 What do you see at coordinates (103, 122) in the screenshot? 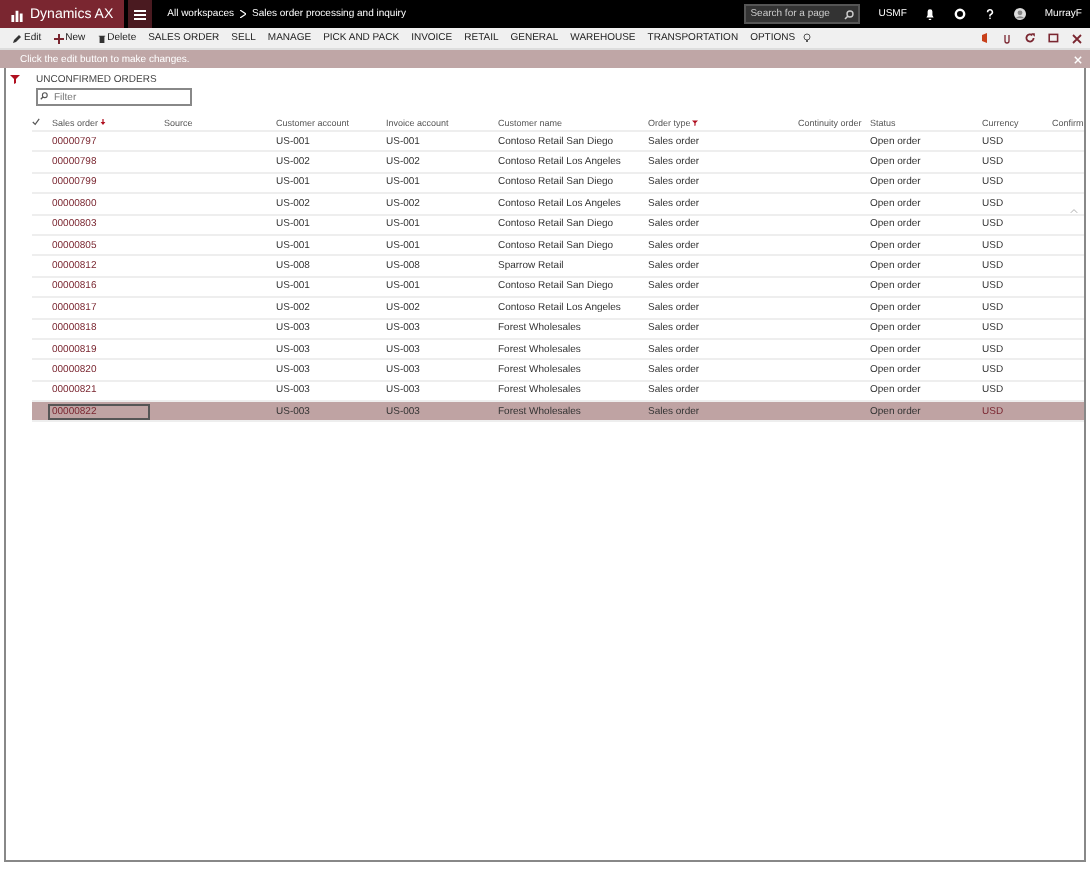
I see `sort-arrow-icon` at bounding box center [103, 122].